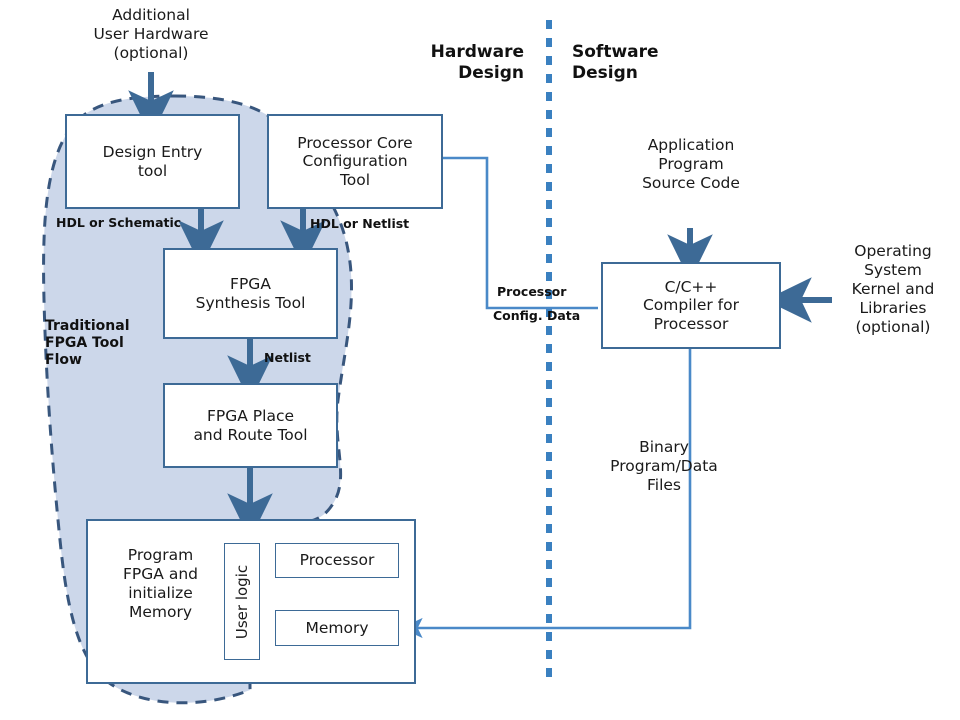 This screenshot has height=720, width=960. I want to click on section-title-hardware-line1: Hardware, so click(477, 52).